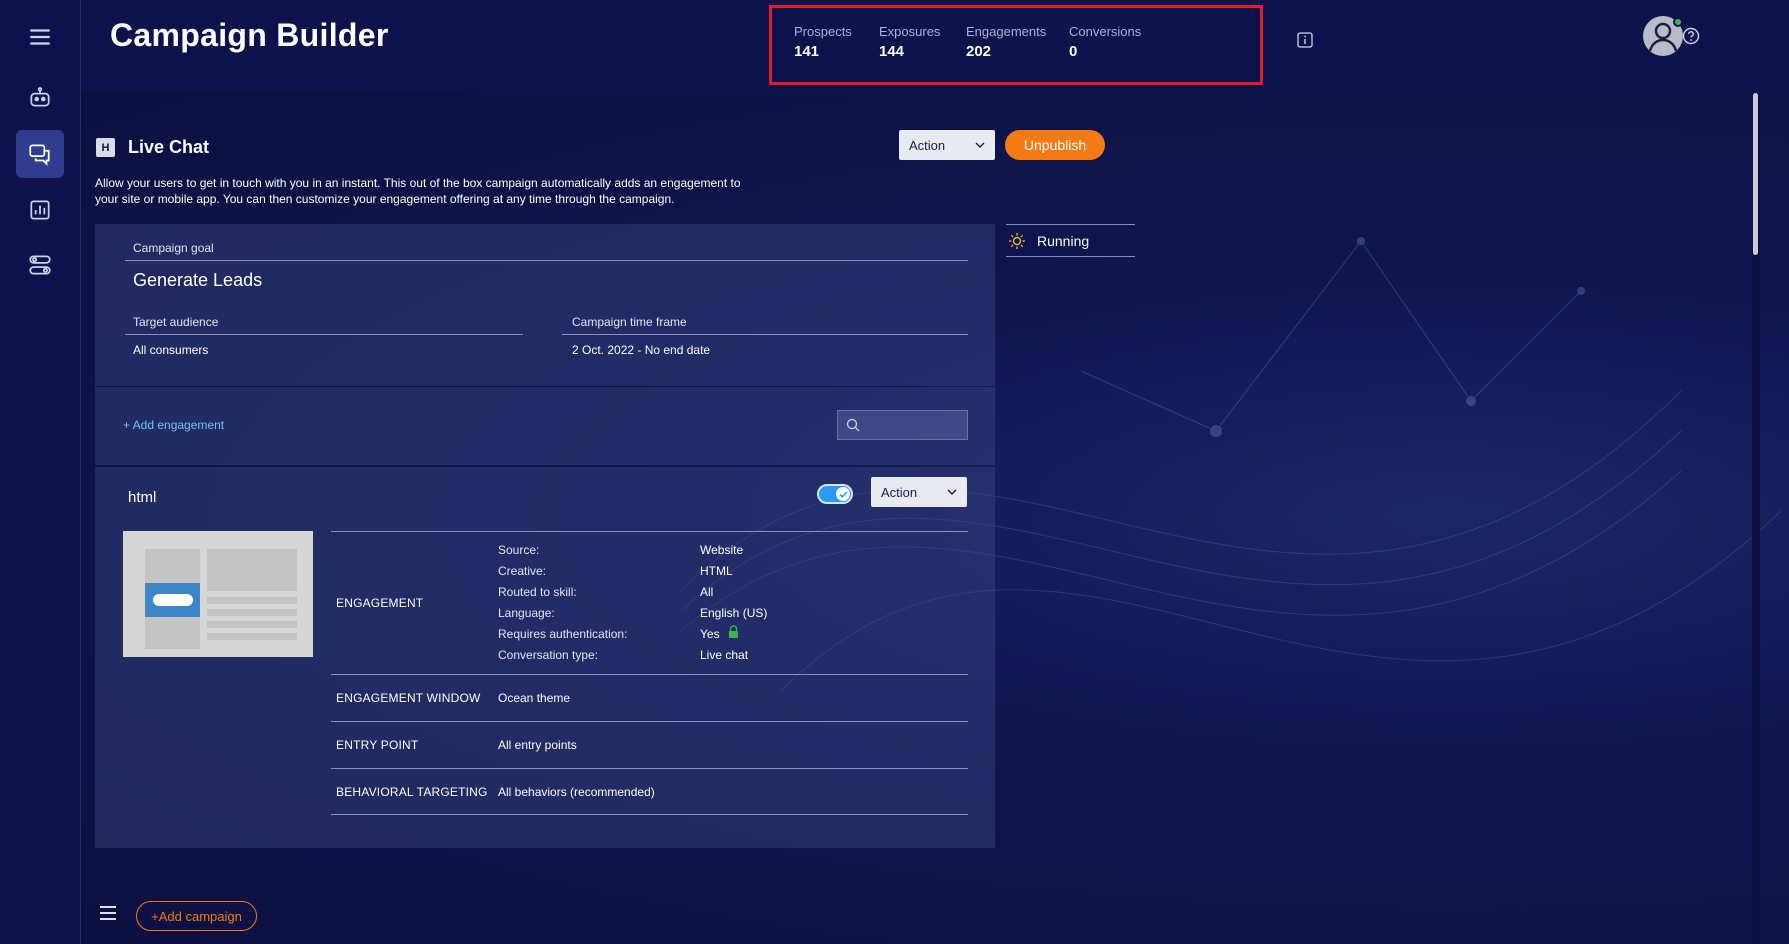 Image resolution: width=1789 pixels, height=944 pixels. Describe the element at coordinates (197, 280) in the screenshot. I see `goal-value: Generate Leads` at that location.